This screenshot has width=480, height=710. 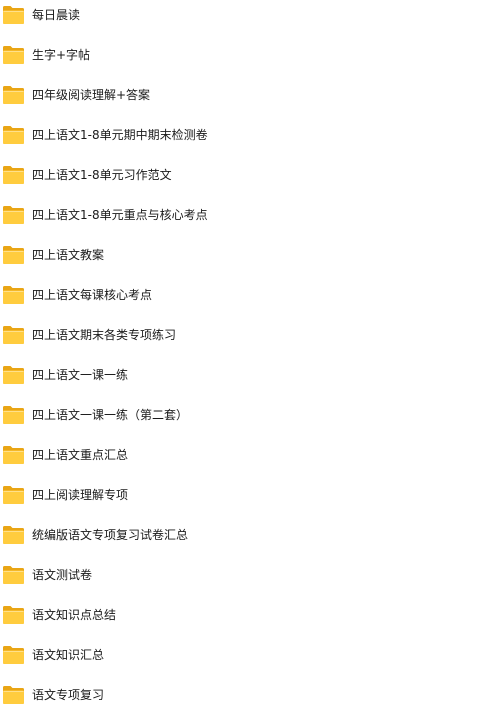 What do you see at coordinates (80, 495) in the screenshot?
I see `folder-label: 四上阅读理解专项` at bounding box center [80, 495].